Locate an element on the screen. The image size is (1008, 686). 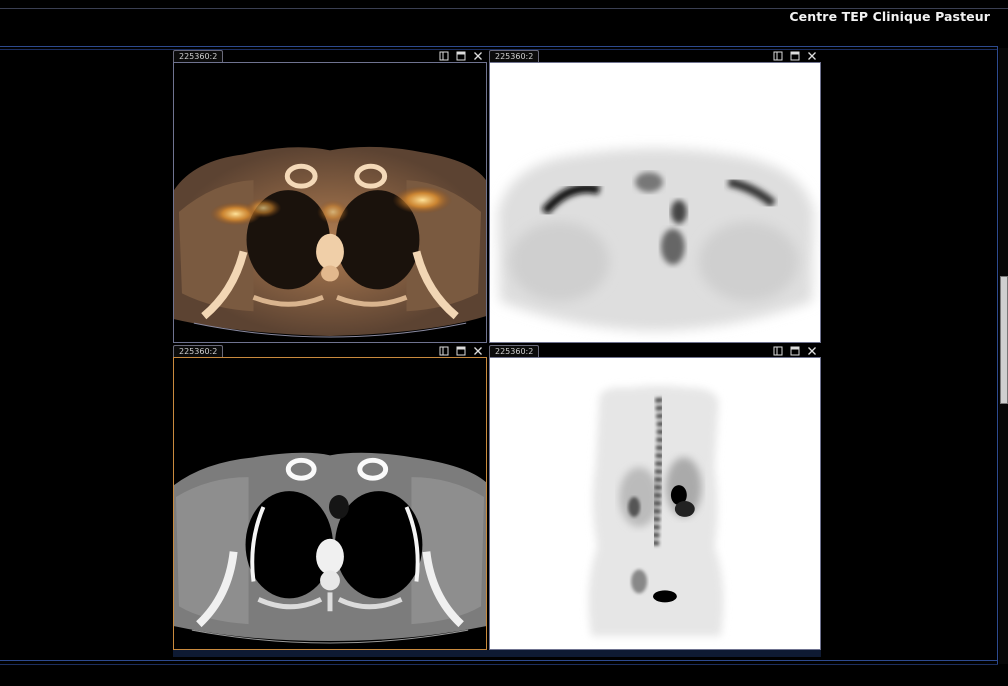
pet-mip-image is located at coordinates (655, 503).